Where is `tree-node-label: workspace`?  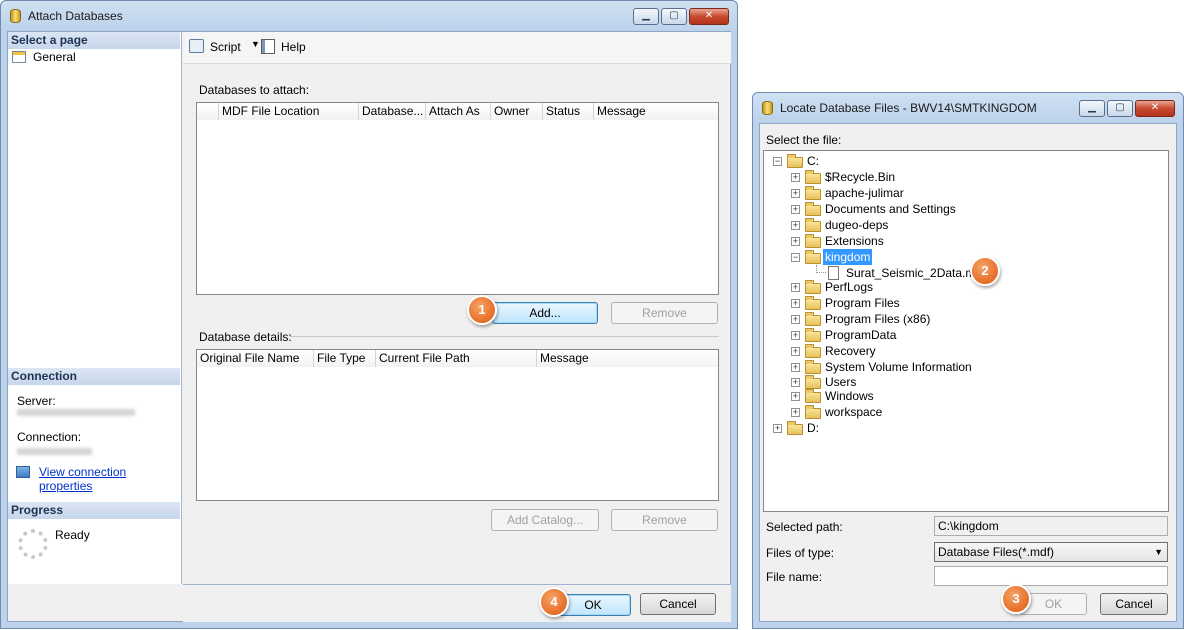
tree-node-label: workspace is located at coordinates (854, 412).